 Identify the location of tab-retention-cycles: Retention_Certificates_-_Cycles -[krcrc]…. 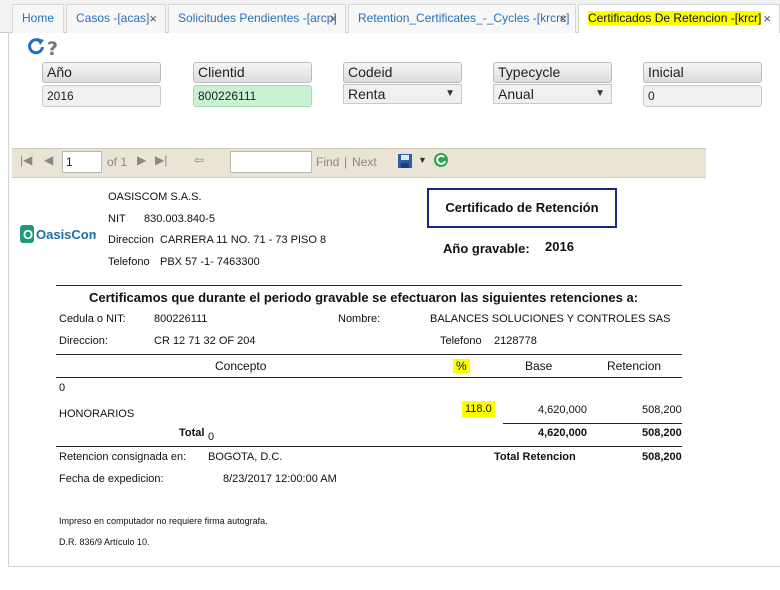
(462, 18).